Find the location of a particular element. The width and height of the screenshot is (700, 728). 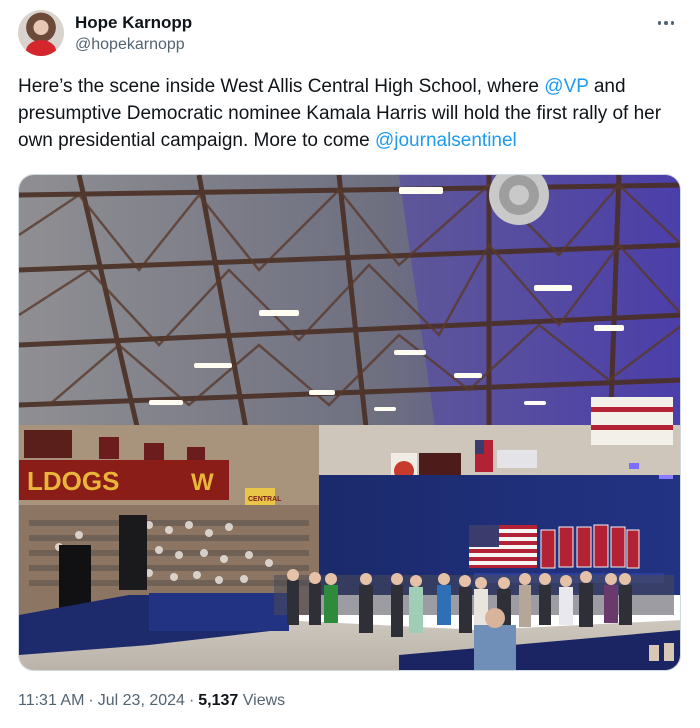

avatar is located at coordinates (41, 33).